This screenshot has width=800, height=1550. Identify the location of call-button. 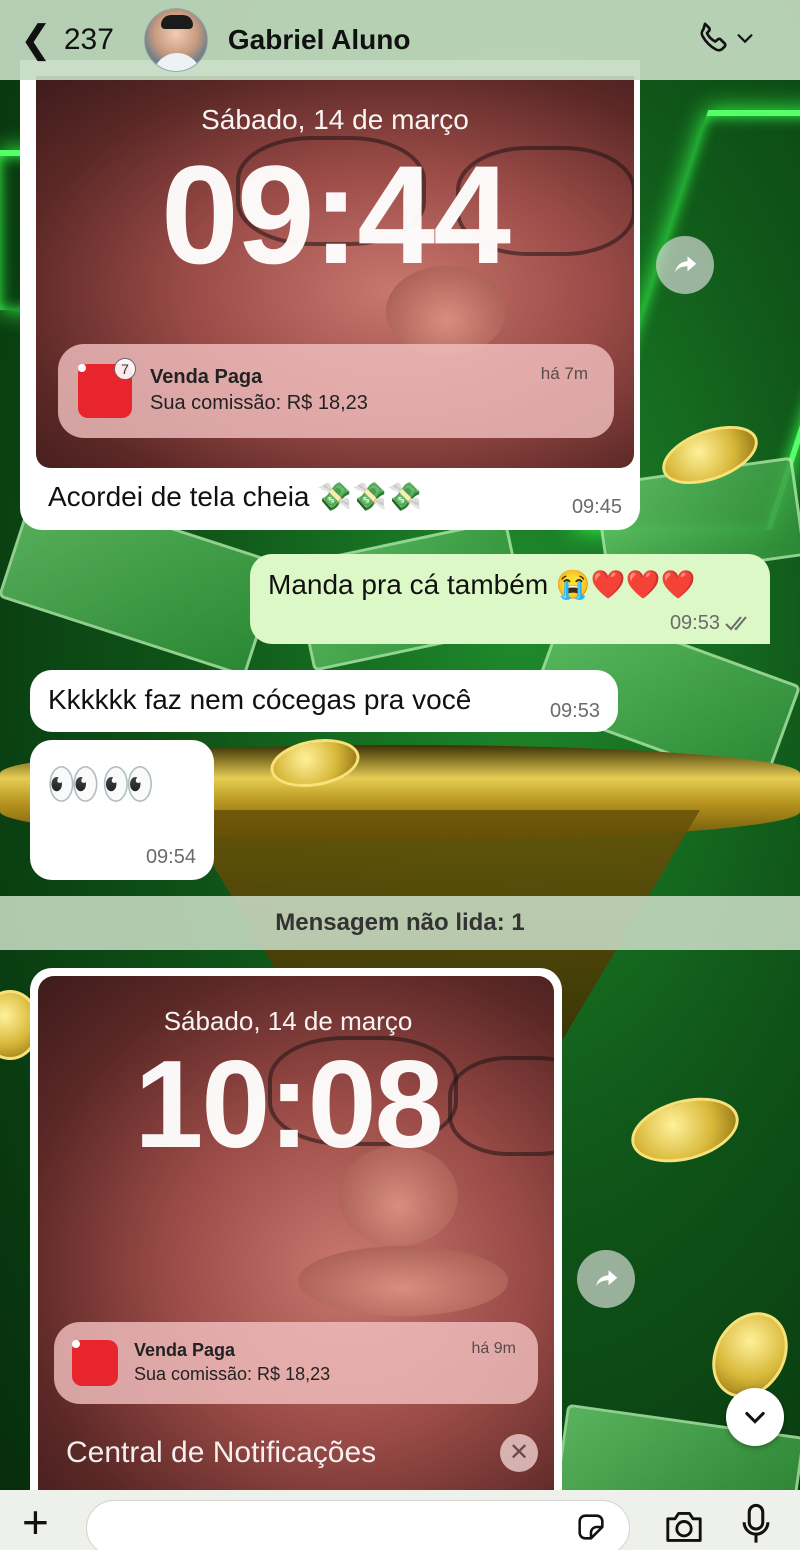
(725, 38).